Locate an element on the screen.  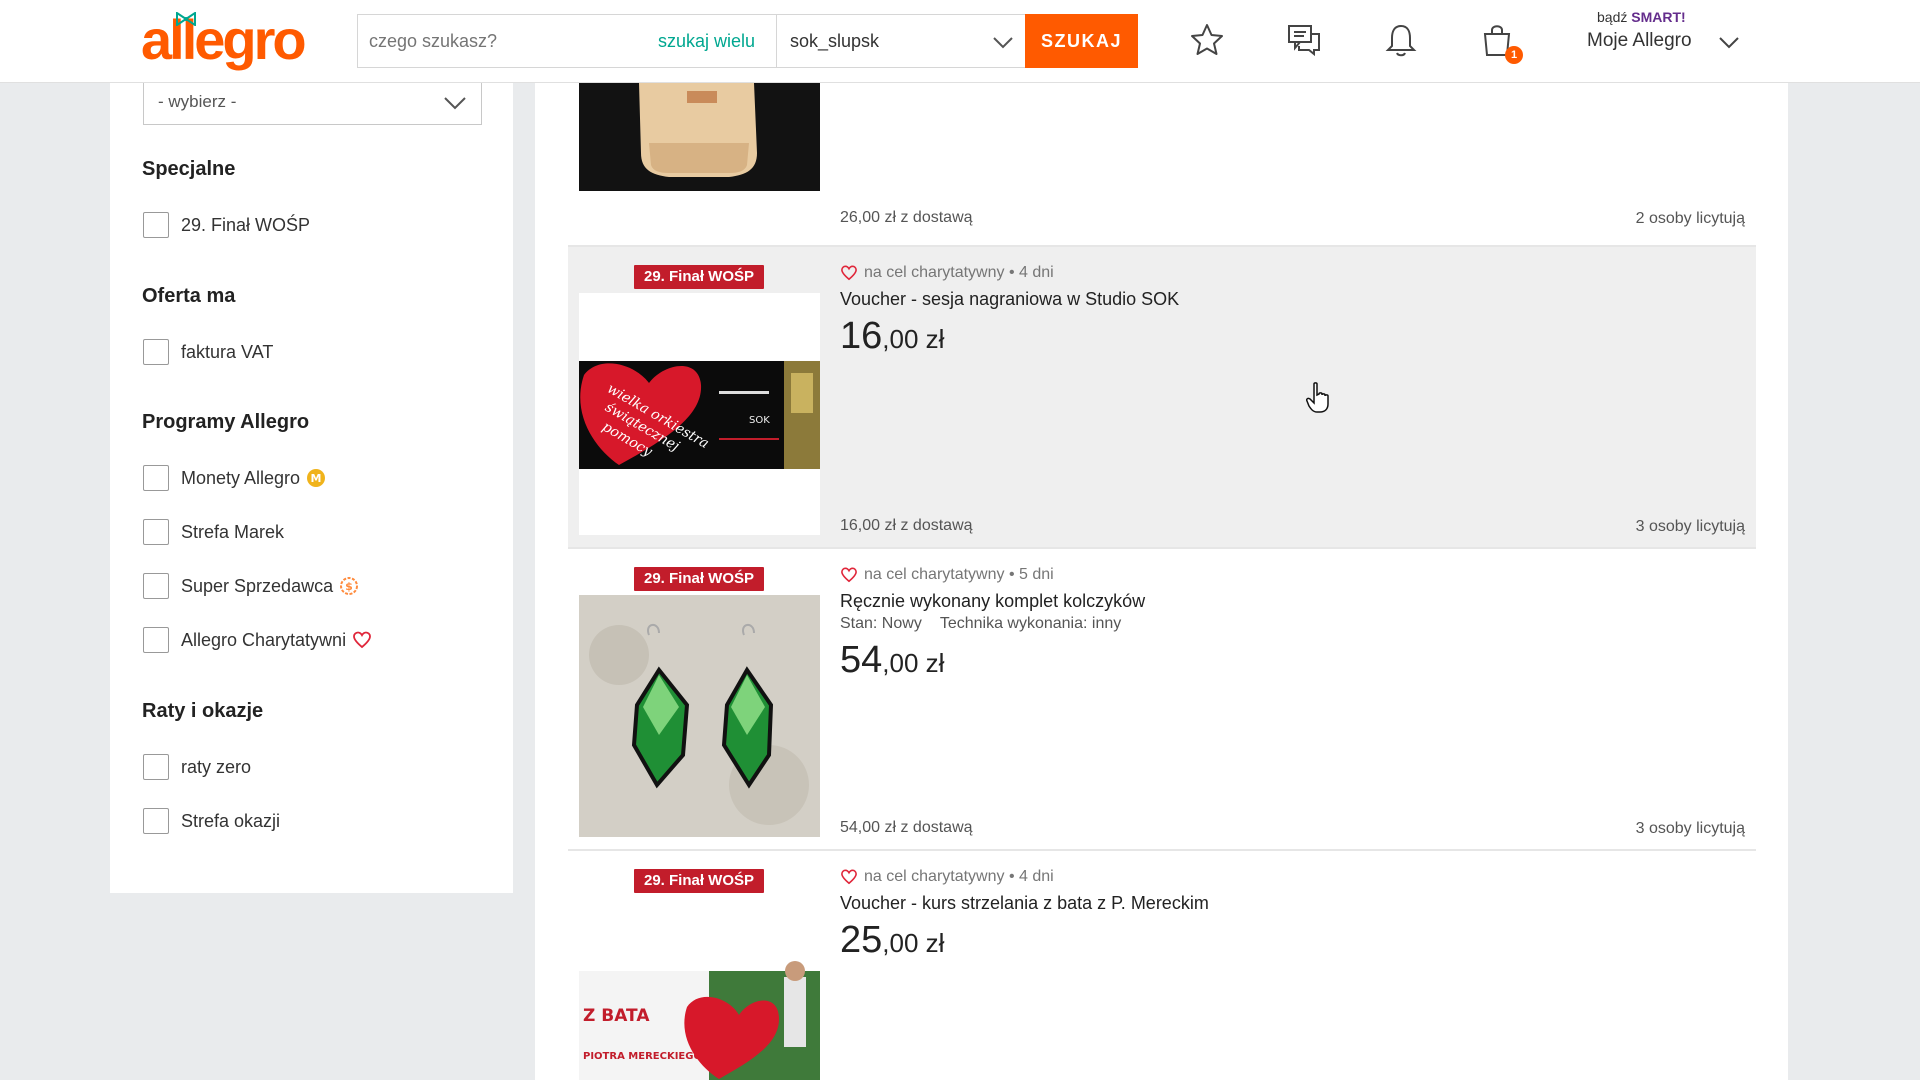
search-category-select: sok_slupsk is located at coordinates (900, 41).